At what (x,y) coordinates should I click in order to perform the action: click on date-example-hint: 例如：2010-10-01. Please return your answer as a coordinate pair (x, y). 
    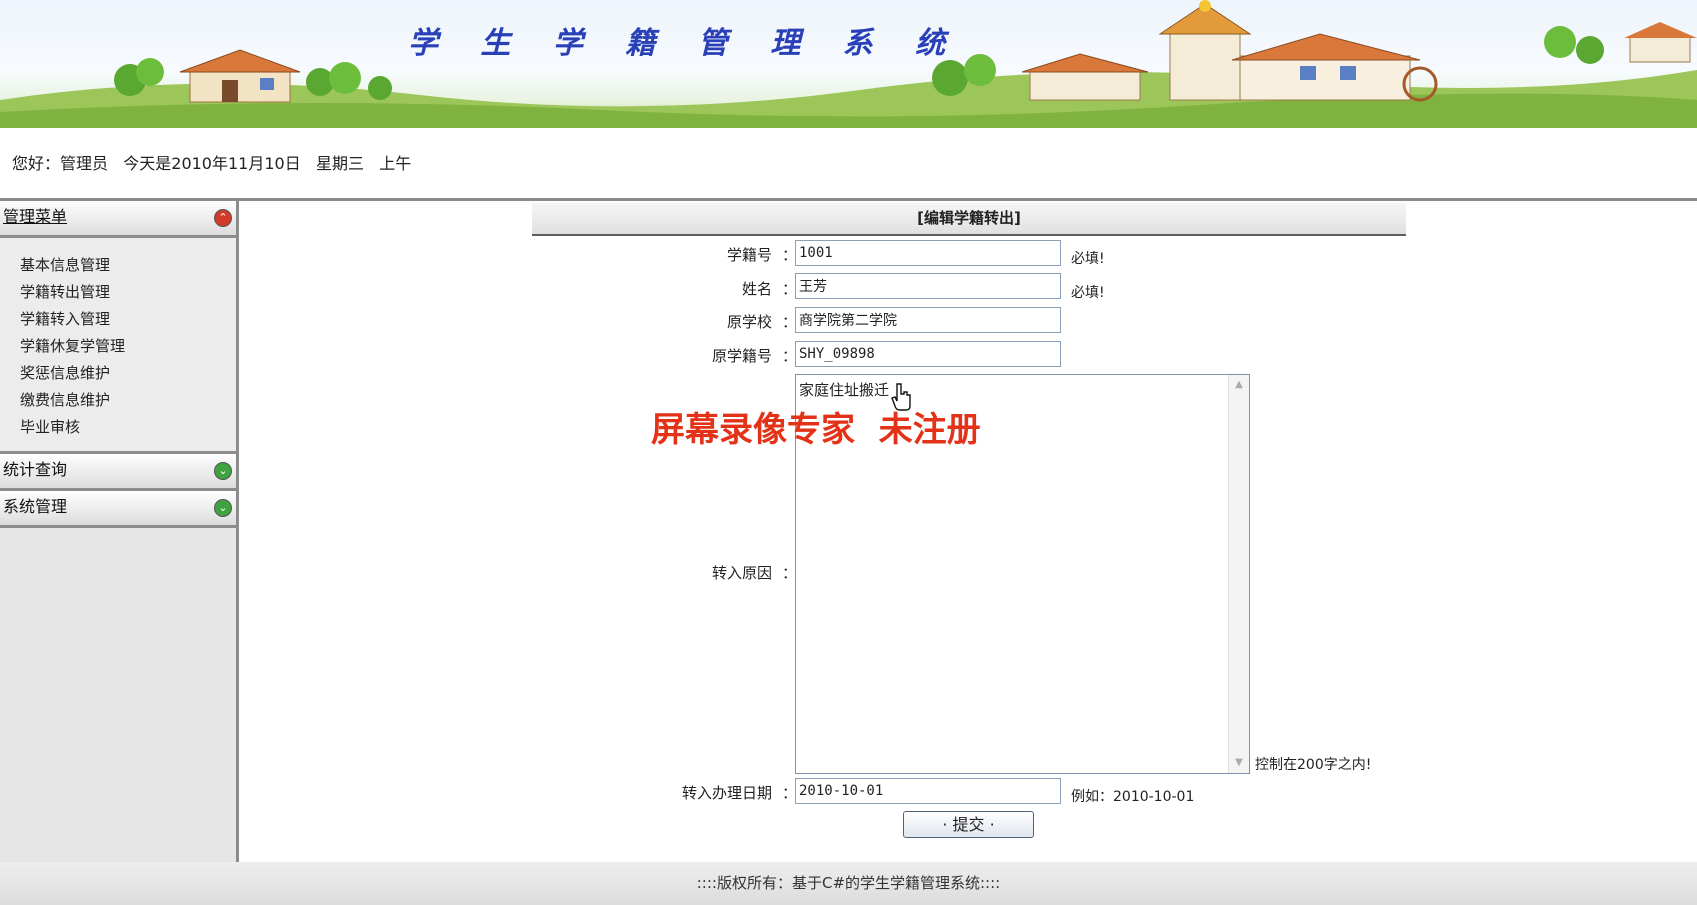
    Looking at the image, I should click on (1133, 797).